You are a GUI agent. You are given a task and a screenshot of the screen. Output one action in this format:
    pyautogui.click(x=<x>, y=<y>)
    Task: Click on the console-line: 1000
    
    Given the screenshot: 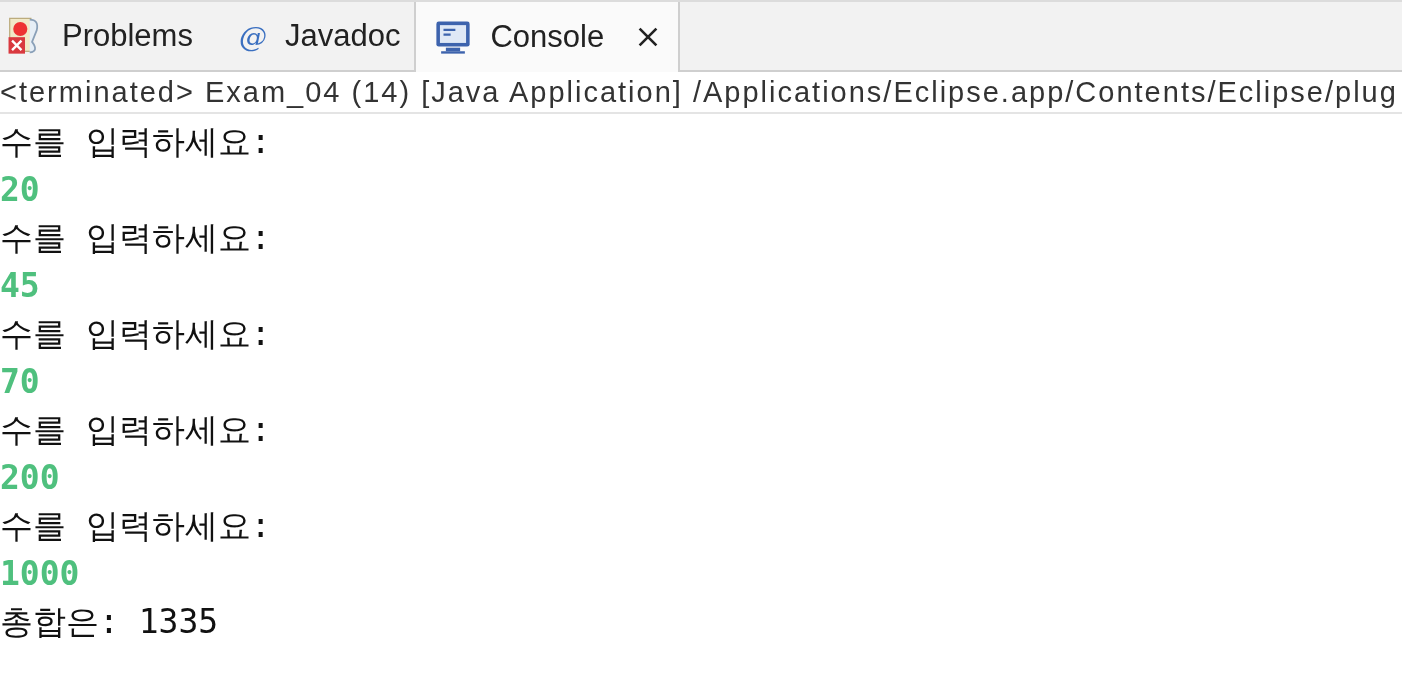 What is the action you would take?
    pyautogui.click(x=40, y=574)
    